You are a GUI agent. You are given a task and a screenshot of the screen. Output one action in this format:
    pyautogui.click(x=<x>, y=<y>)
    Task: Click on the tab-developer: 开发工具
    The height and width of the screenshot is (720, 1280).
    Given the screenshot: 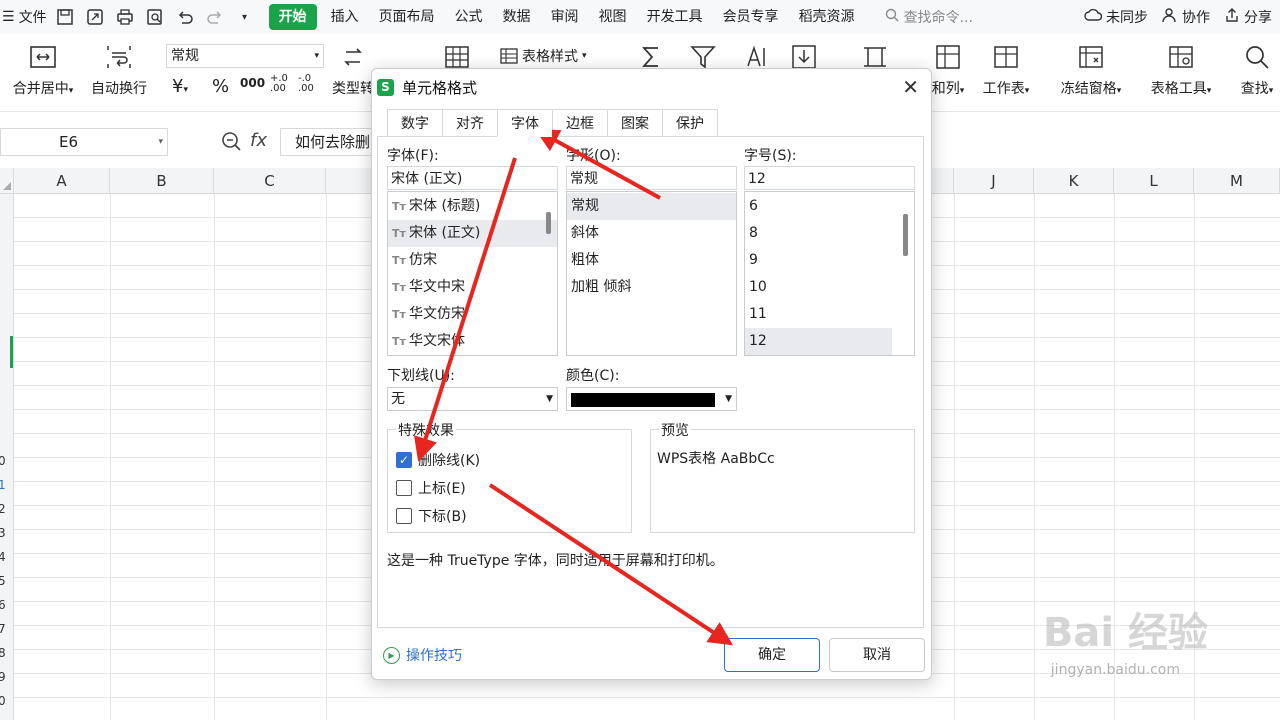 What is the action you would take?
    pyautogui.click(x=675, y=17)
    